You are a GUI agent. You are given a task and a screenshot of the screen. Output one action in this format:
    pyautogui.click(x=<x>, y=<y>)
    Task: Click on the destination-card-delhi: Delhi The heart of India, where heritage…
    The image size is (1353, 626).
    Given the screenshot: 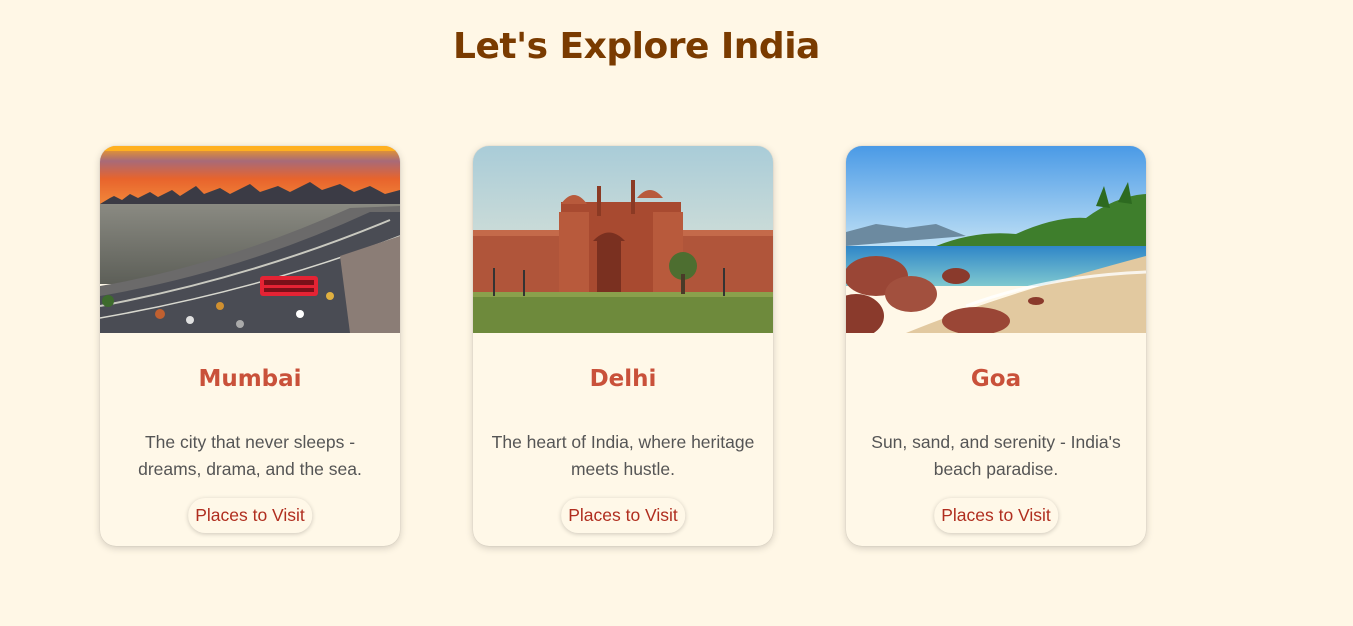 What is the action you would take?
    pyautogui.click(x=623, y=346)
    